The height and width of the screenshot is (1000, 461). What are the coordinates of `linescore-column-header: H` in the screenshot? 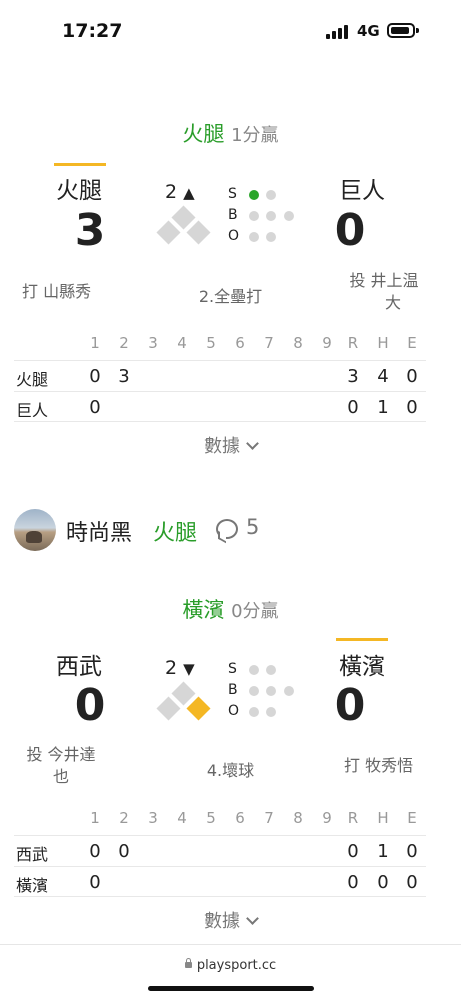 It's located at (383, 818).